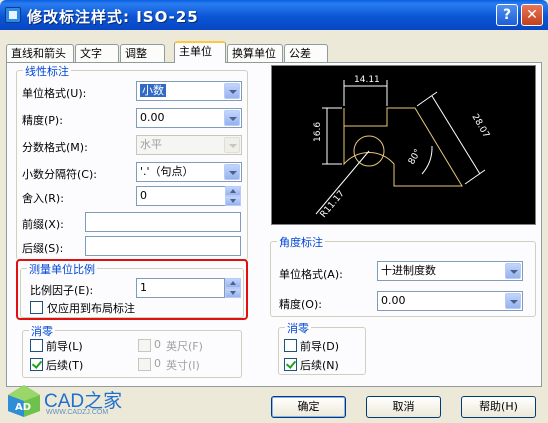 This screenshot has height=423, width=548. Describe the element at coordinates (300, 304) in the screenshot. I see `angle-precision-label: 精度(O):` at that location.